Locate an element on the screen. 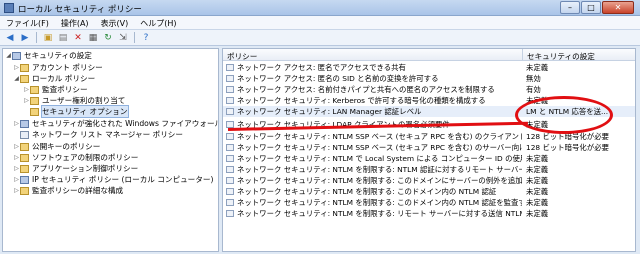 Image resolution: width=640 pixels, height=254 pixels. tree-item-windows-firewall: ▷ セキュリティが強化された Windows ファイアウォール is located at coordinates (116, 123).